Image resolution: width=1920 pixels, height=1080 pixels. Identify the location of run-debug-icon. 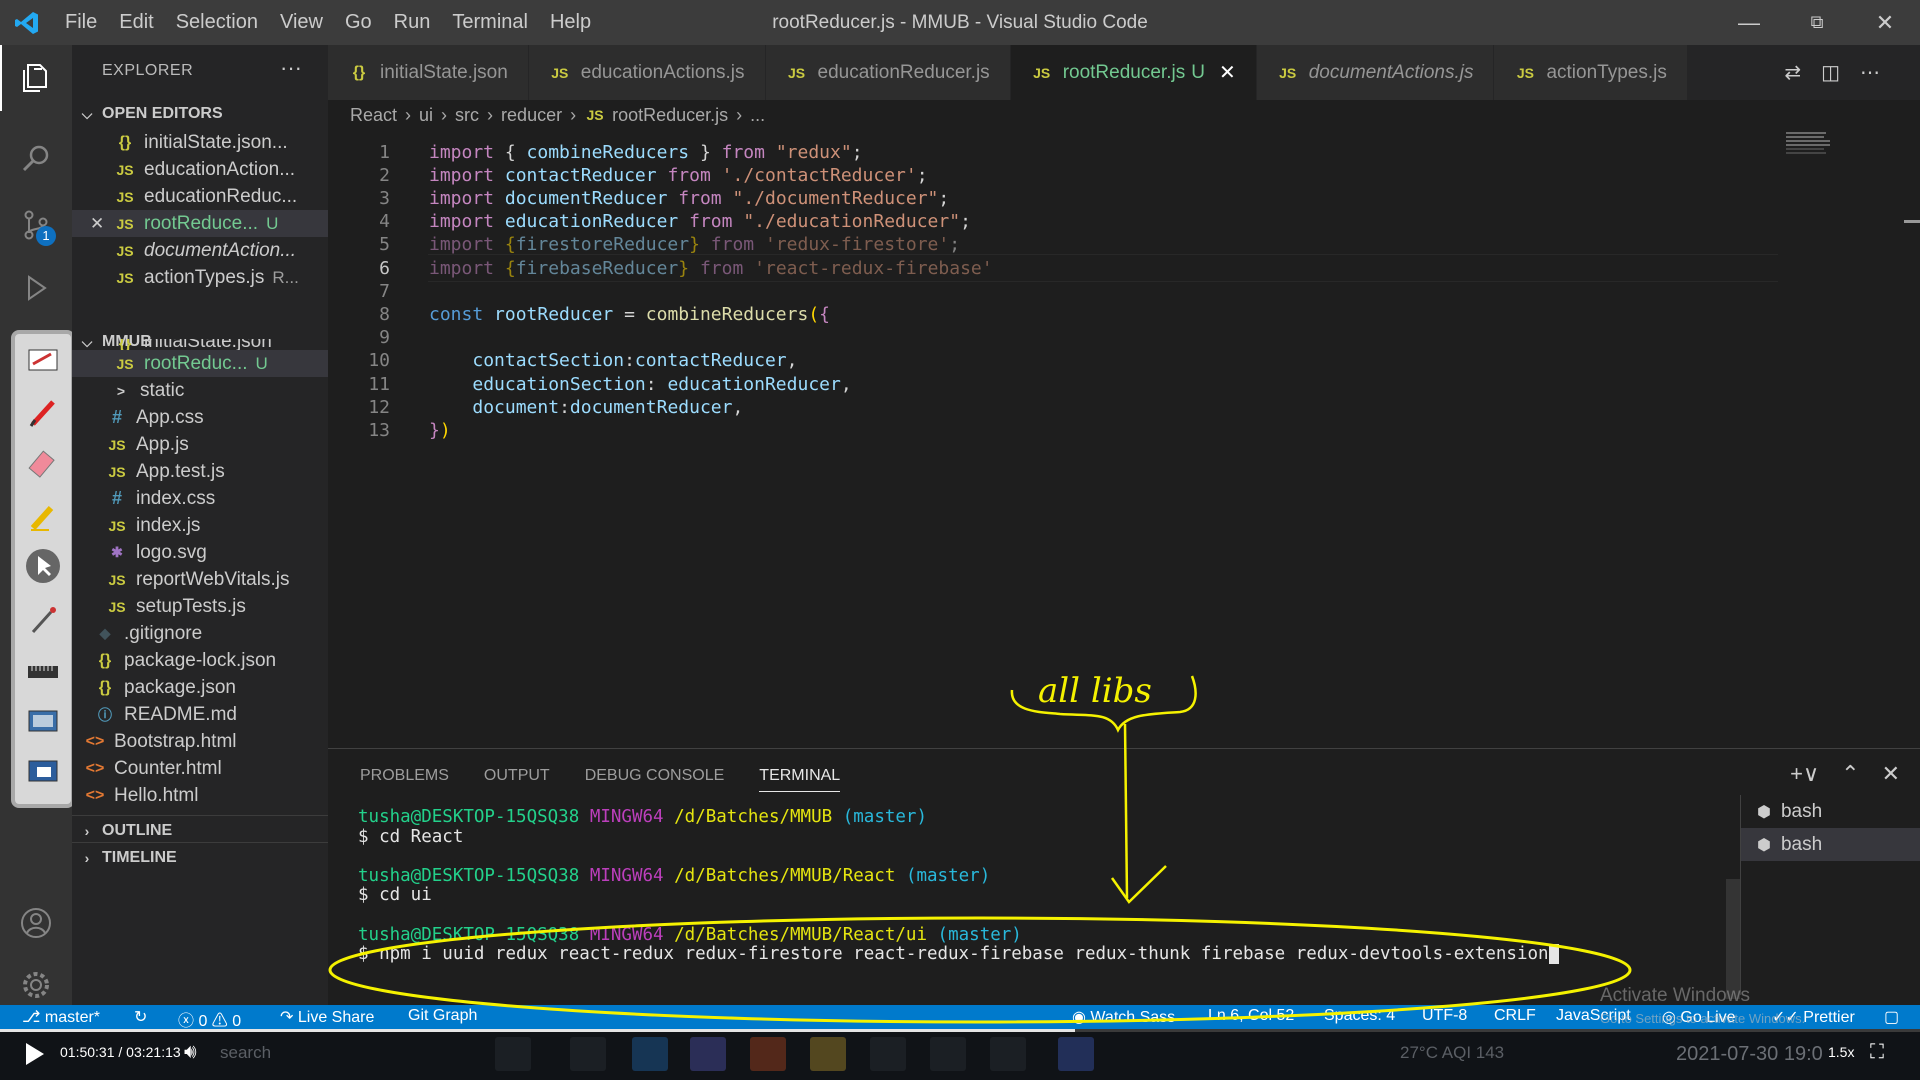
(36, 288).